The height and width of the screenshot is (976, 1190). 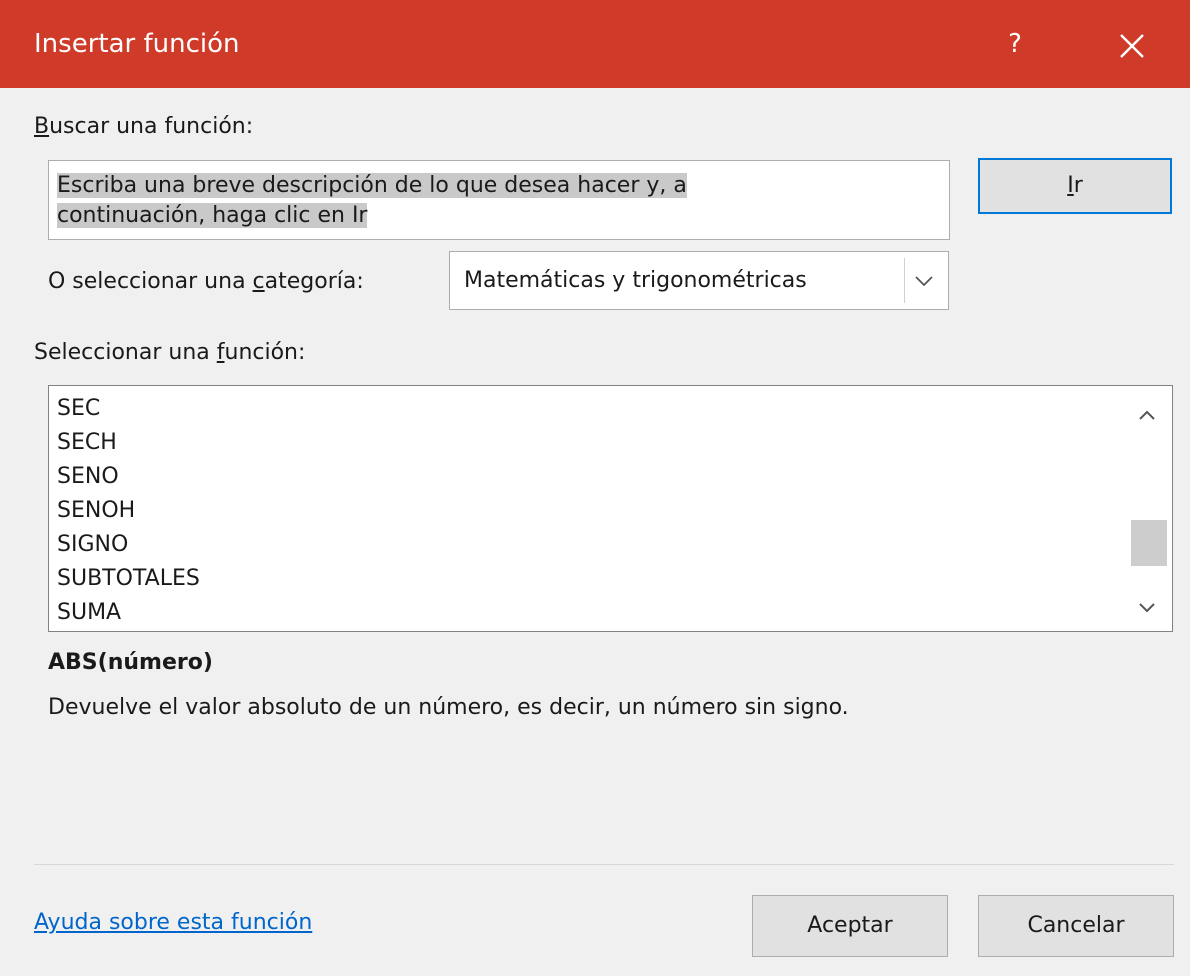 I want to click on list-item: SUBTOTALES, so click(x=128, y=579).